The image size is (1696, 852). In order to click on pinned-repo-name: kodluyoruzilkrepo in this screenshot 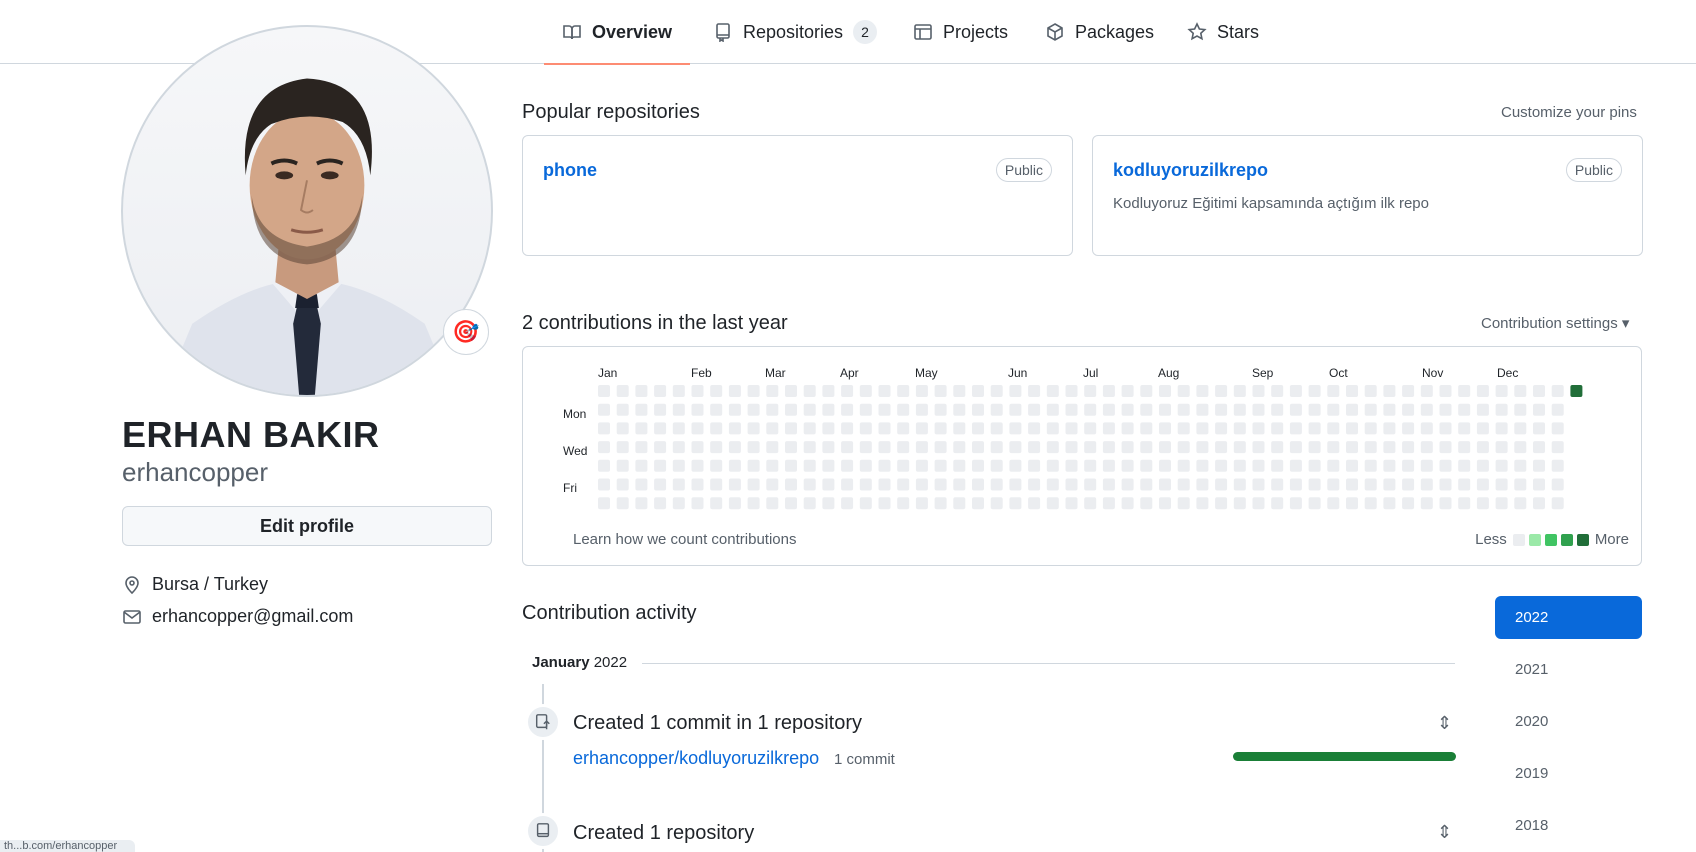, I will do `click(1190, 170)`.